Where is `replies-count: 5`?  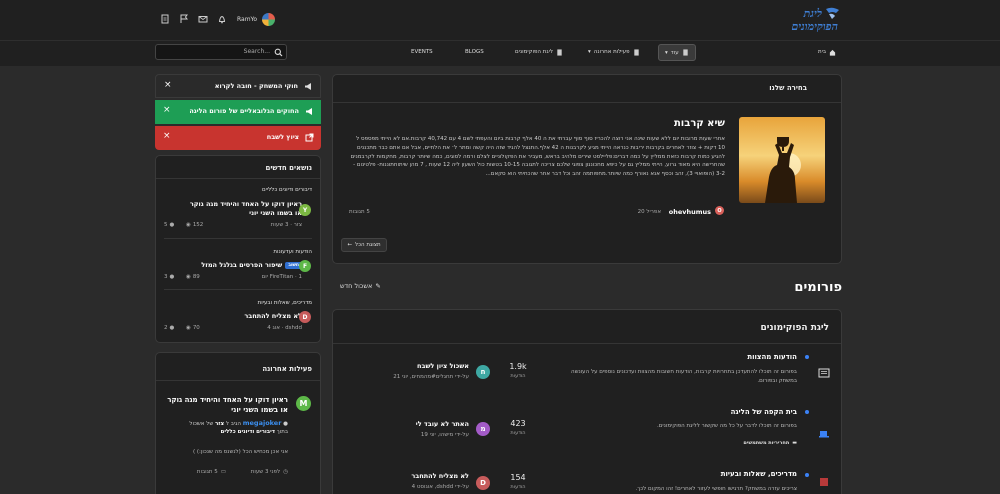 replies-count: 5 is located at coordinates (166, 225).